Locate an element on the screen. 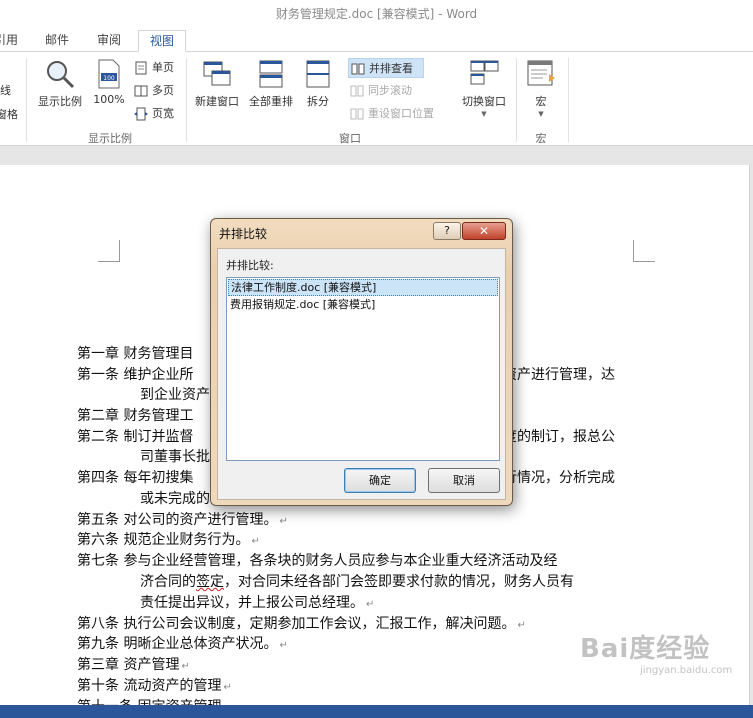 The width and height of the screenshot is (753, 718). doc-line: 第一条 维护企业所 is located at coordinates (135, 375).